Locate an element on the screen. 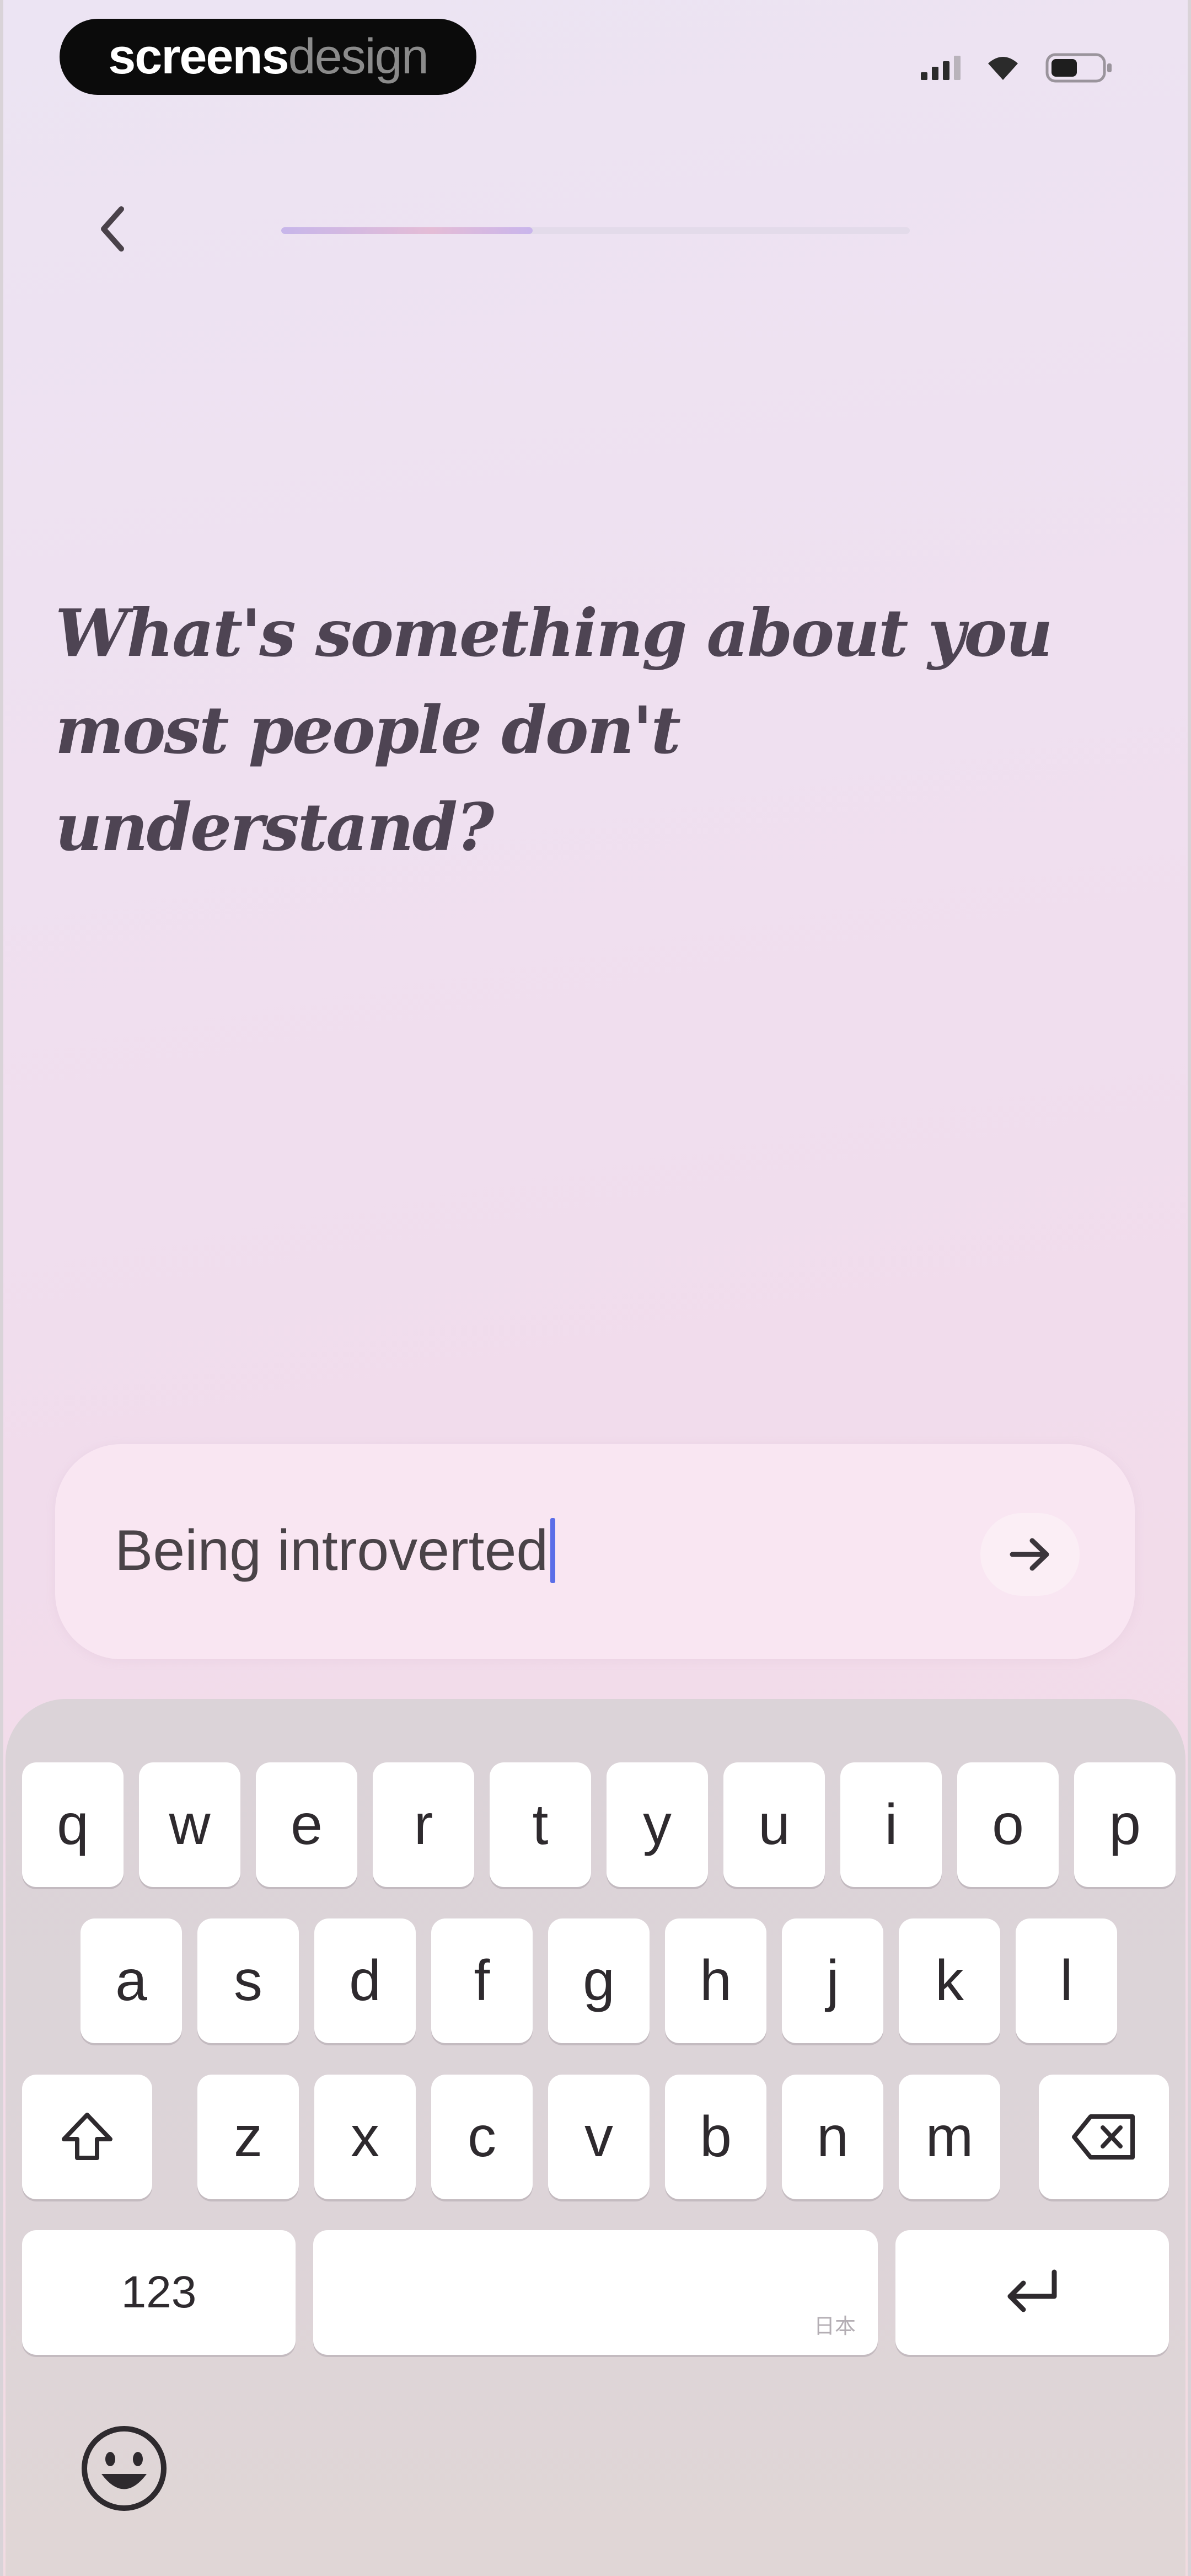 Image resolution: width=1191 pixels, height=2576 pixels. key-q: q is located at coordinates (73, 1824).